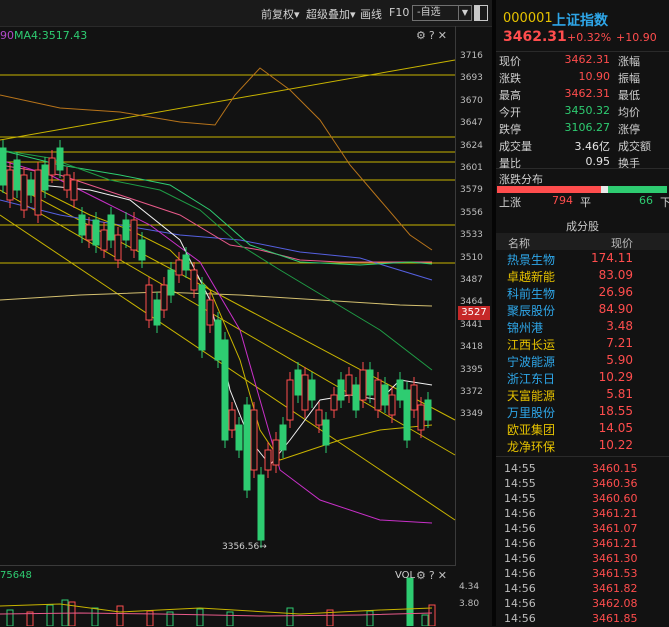  What do you see at coordinates (471, 100) in the screenshot?
I see `price-tick: 3670` at bounding box center [471, 100].